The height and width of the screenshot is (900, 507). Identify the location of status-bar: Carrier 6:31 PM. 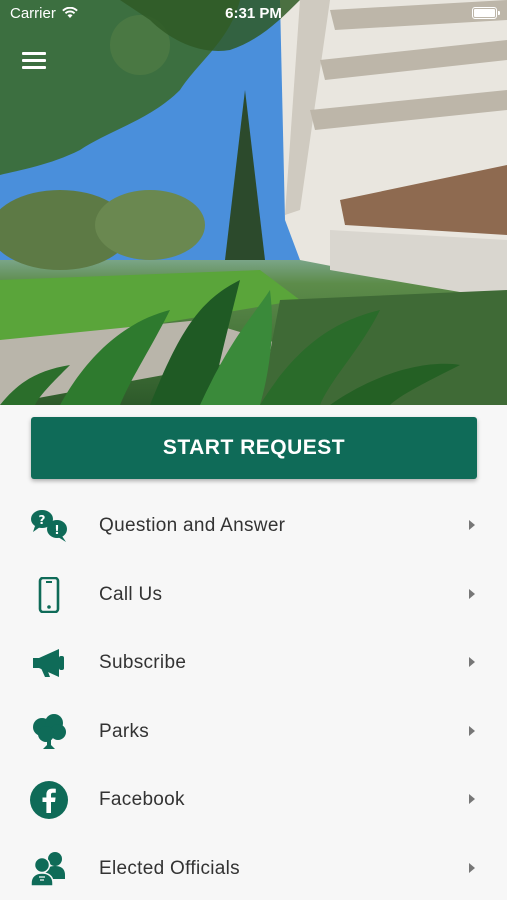
(253, 14).